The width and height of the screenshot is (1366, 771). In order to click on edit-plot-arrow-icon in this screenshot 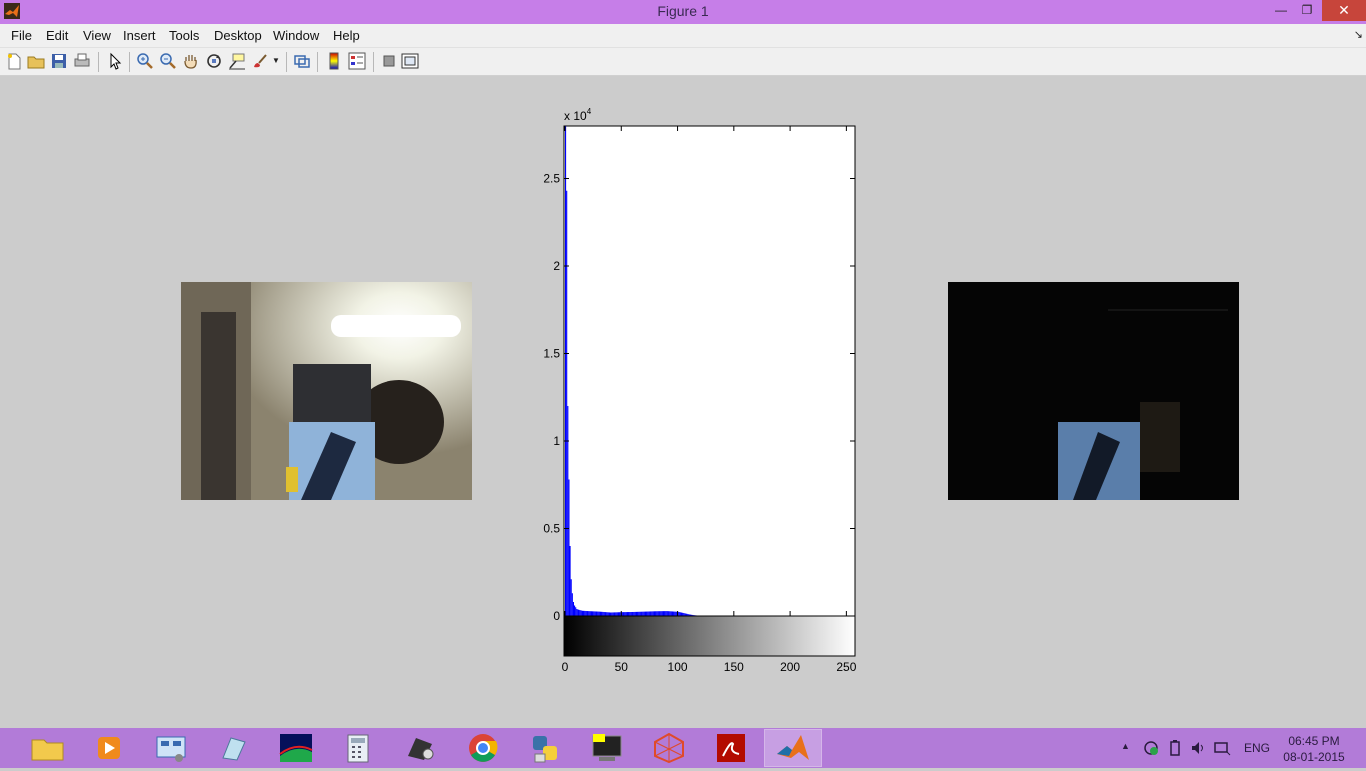, I will do `click(115, 61)`.